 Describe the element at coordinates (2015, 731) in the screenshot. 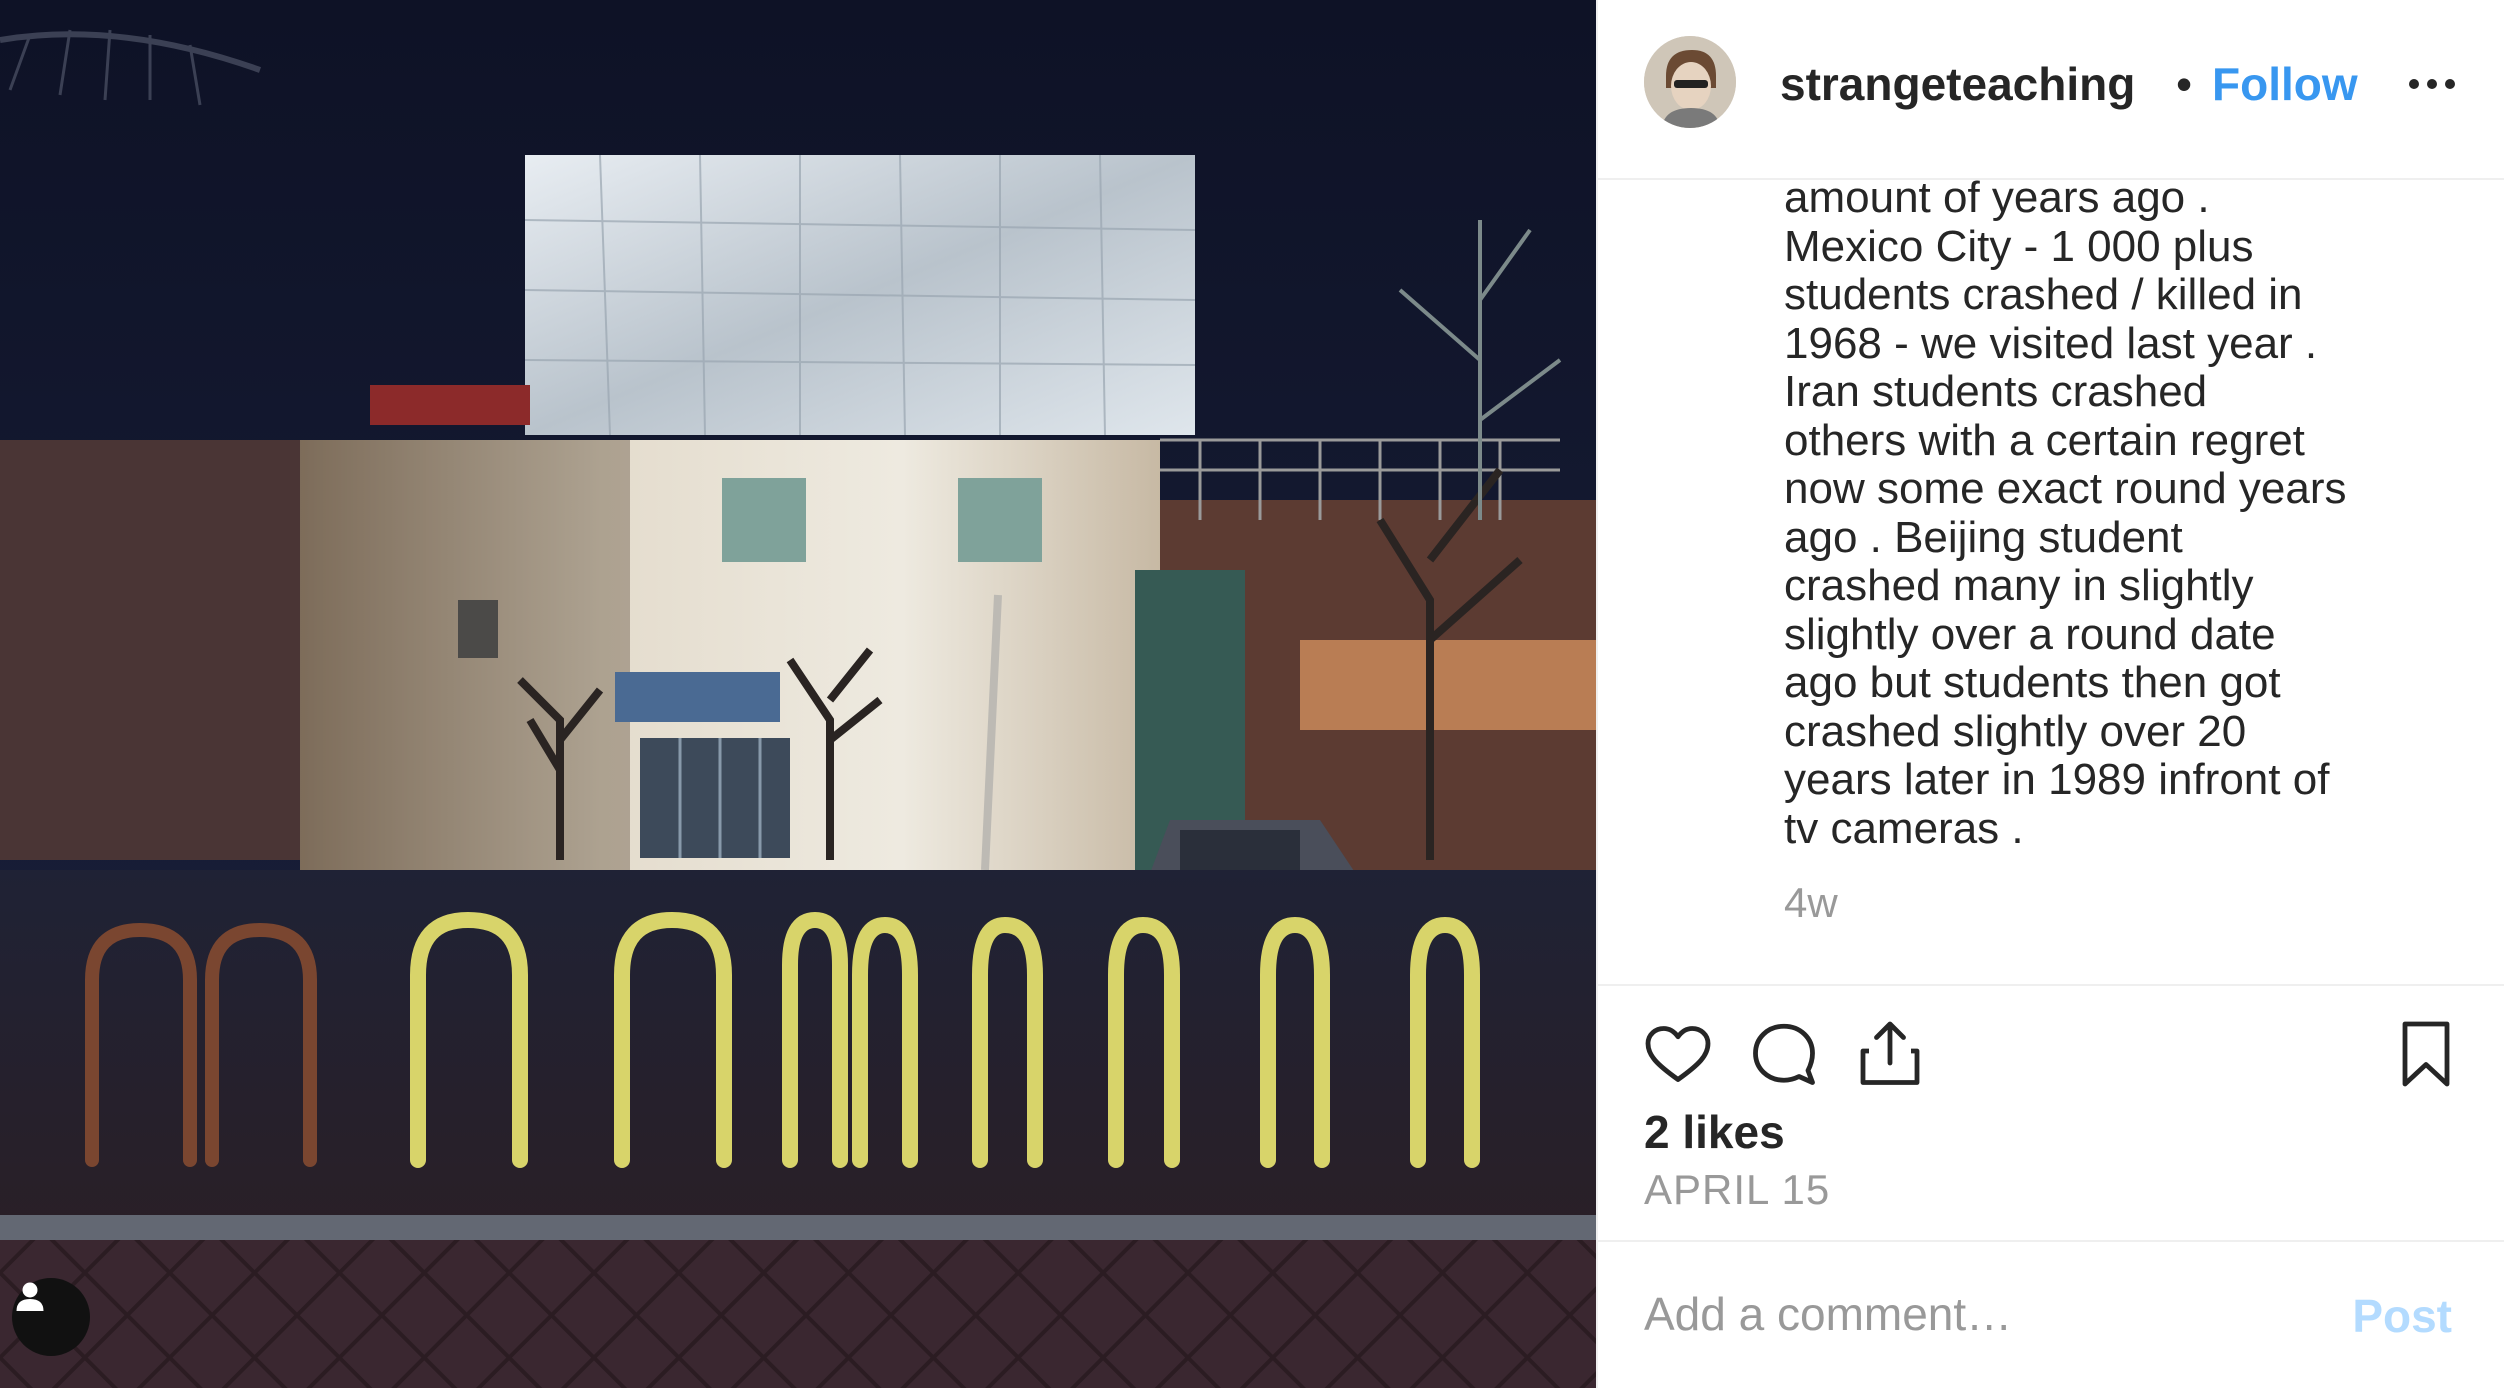

I see `caption-line: crashed slightly over 20` at that location.